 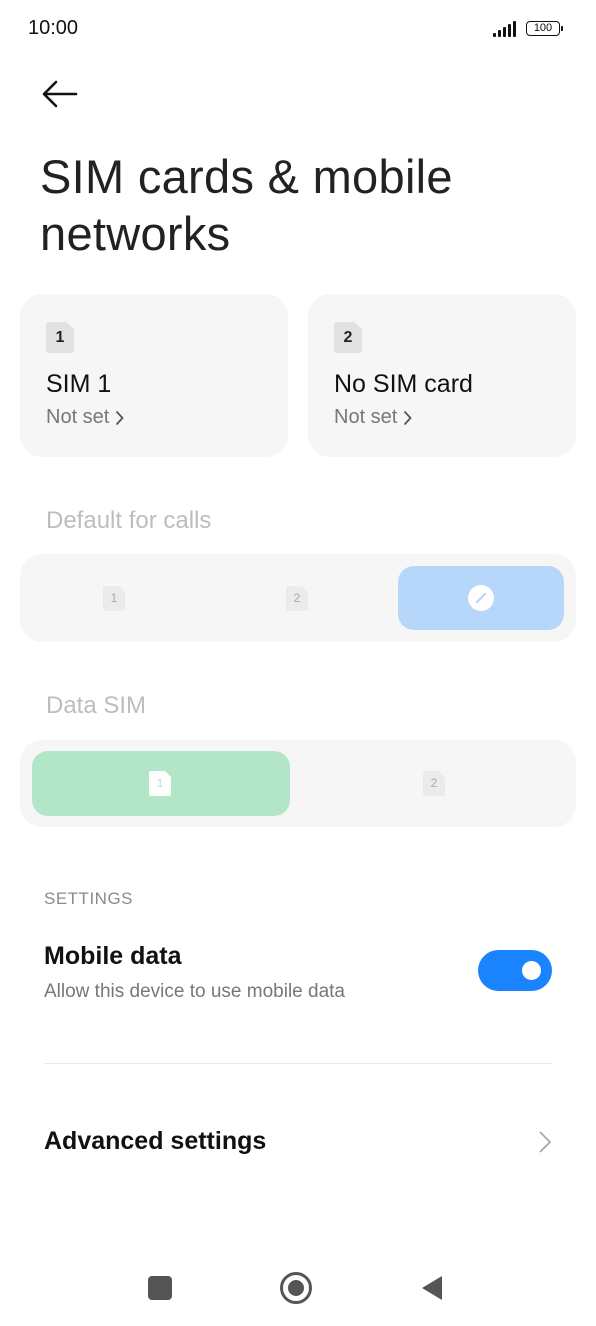 I want to click on ask-every-time-icon, so click(x=481, y=598).